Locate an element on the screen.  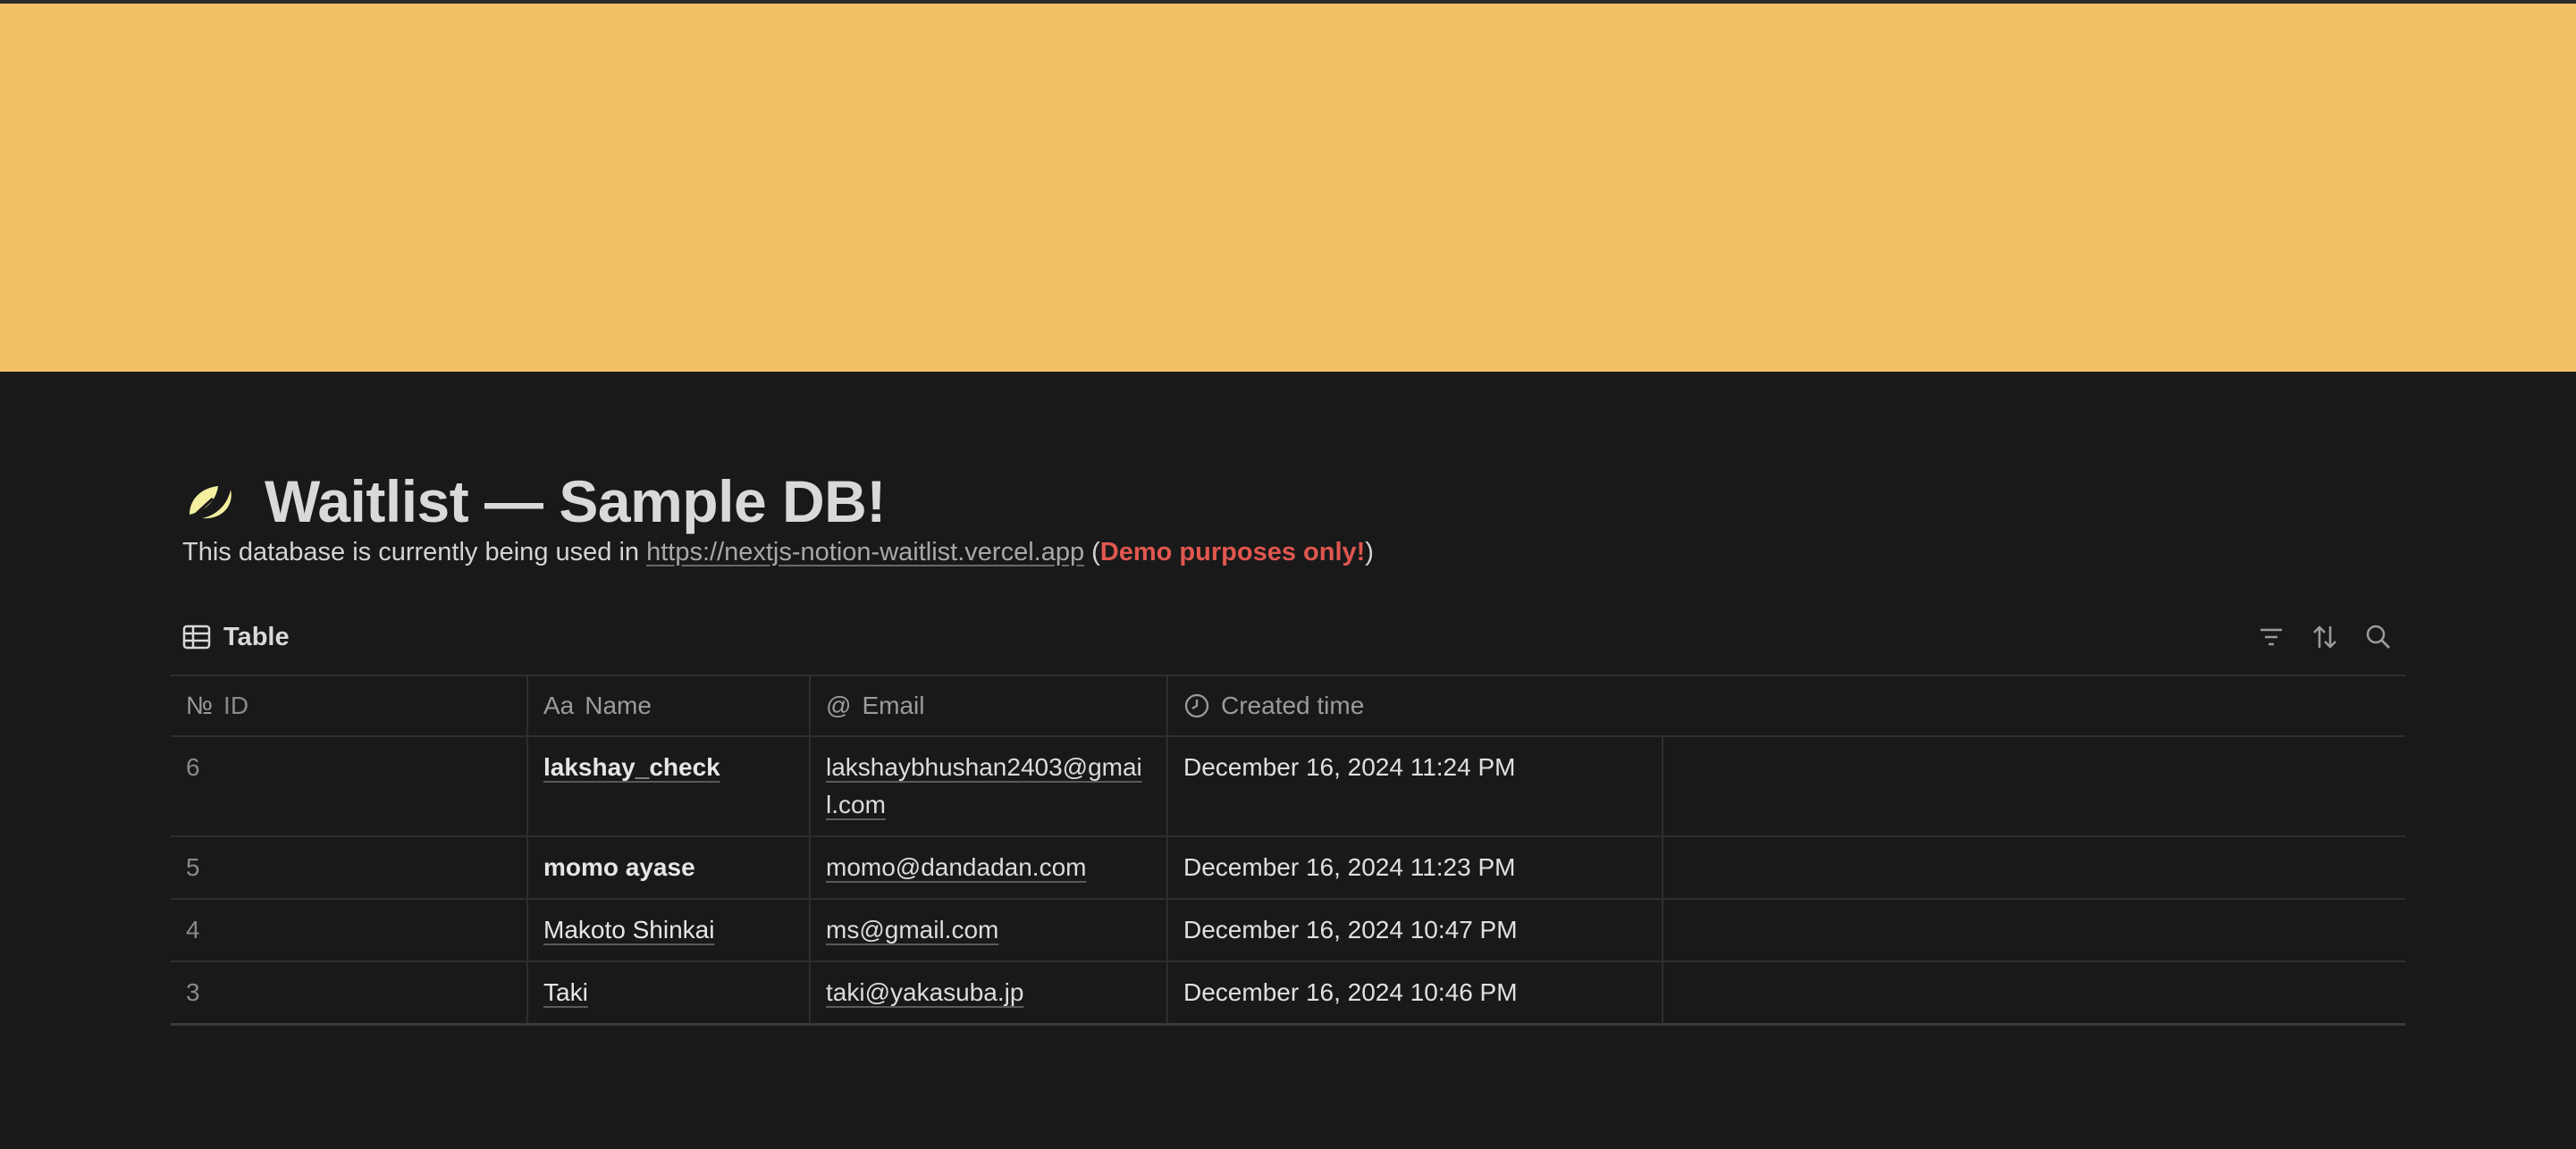
cell-name: Taki is located at coordinates (670, 992).